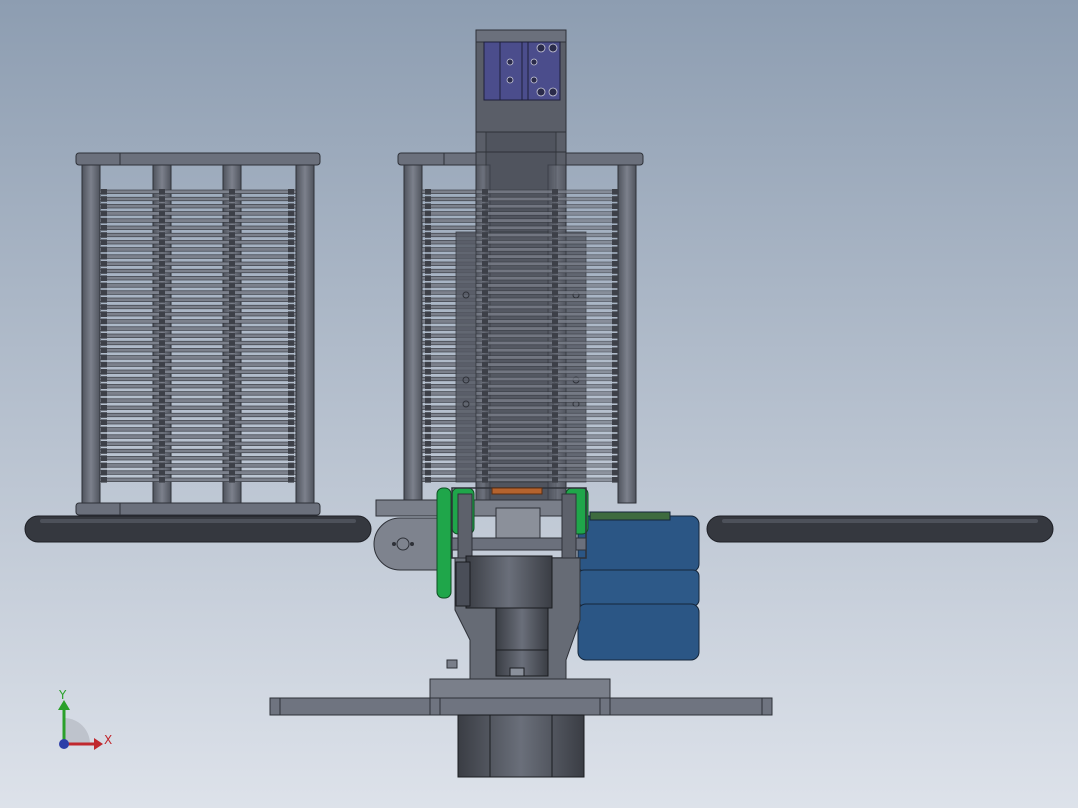 This screenshot has height=808, width=1078. I want to click on right-belt-highlight, so click(880, 521).